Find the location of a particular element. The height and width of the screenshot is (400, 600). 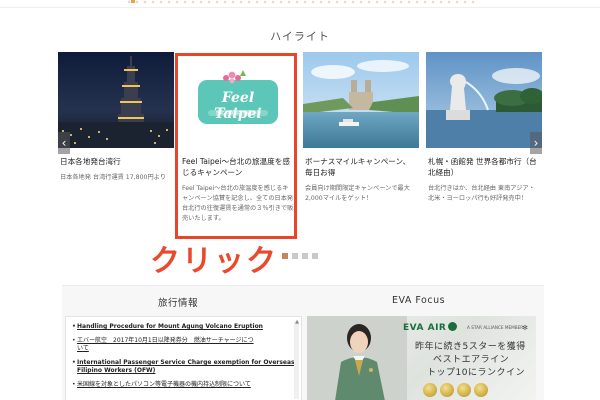

travel-info-title: 旅行情報 is located at coordinates (178, 303).